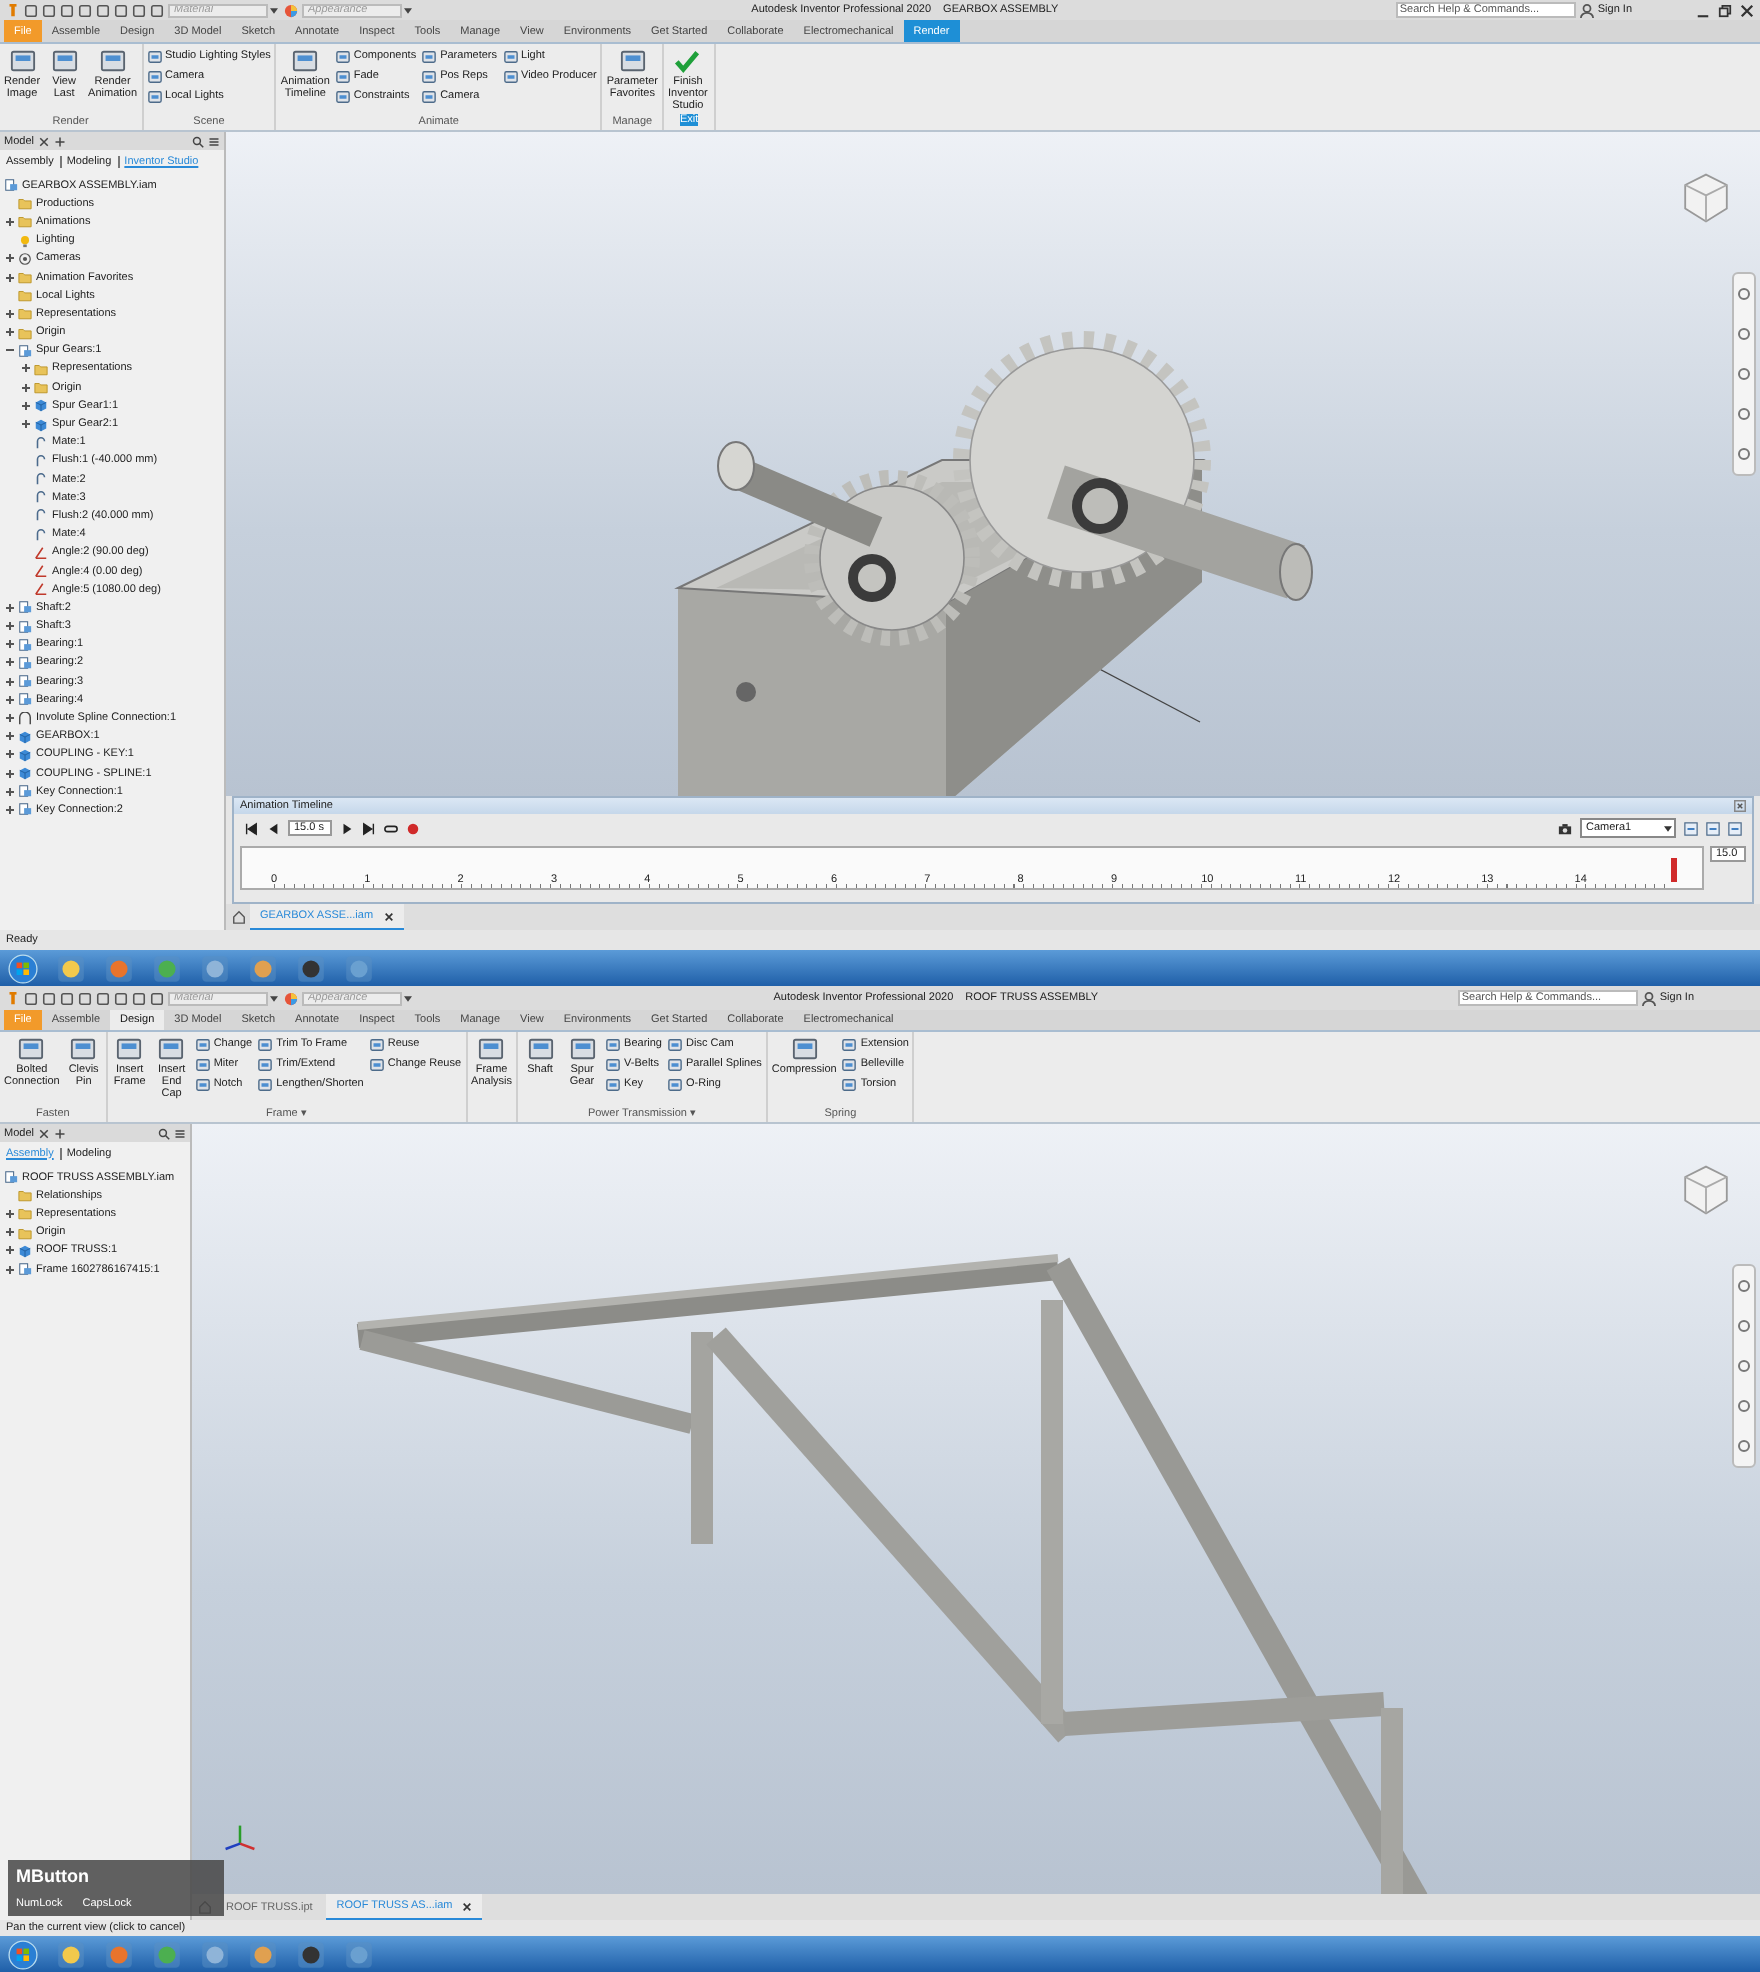 This screenshot has height=1972, width=1760. What do you see at coordinates (239, 917) in the screenshot?
I see `home-icon` at bounding box center [239, 917].